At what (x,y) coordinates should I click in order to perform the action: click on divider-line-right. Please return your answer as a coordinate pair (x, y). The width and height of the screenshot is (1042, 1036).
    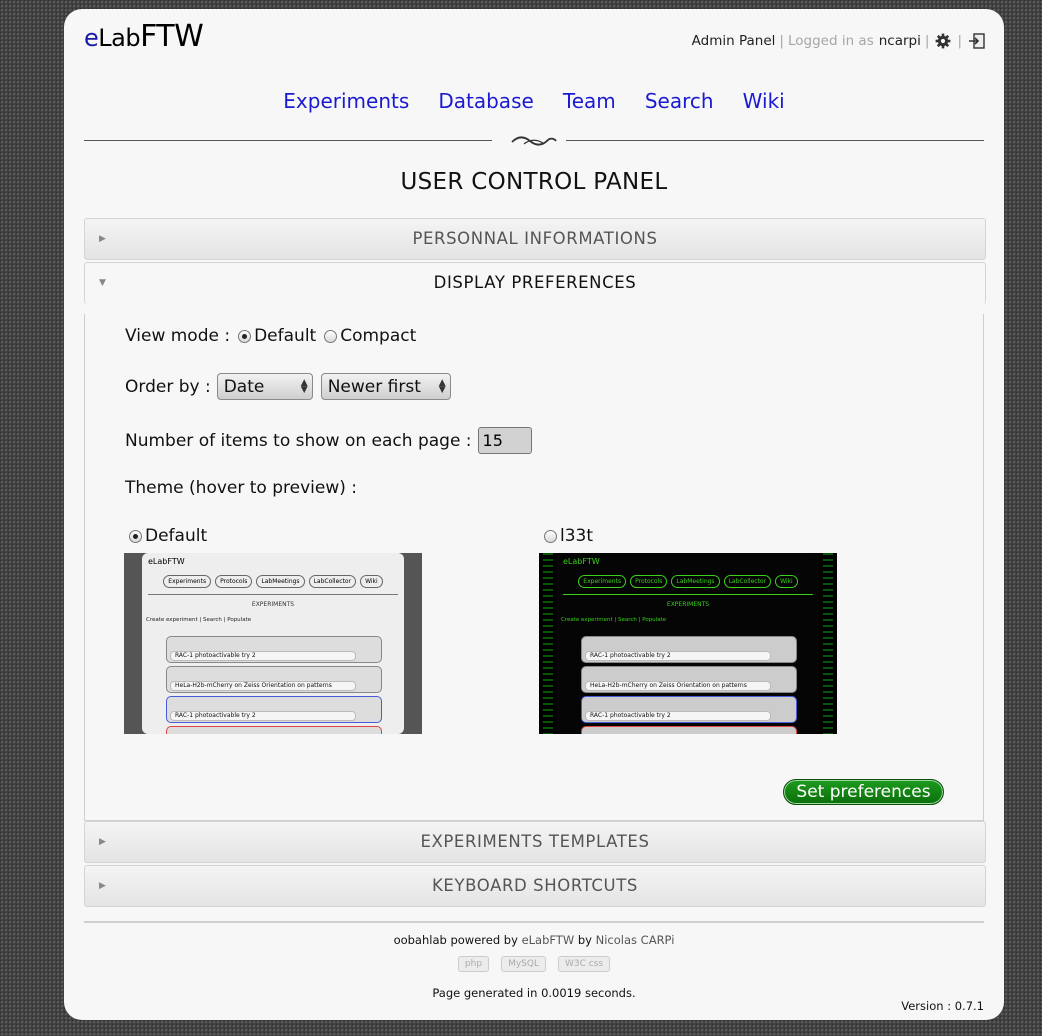
    Looking at the image, I should click on (775, 140).